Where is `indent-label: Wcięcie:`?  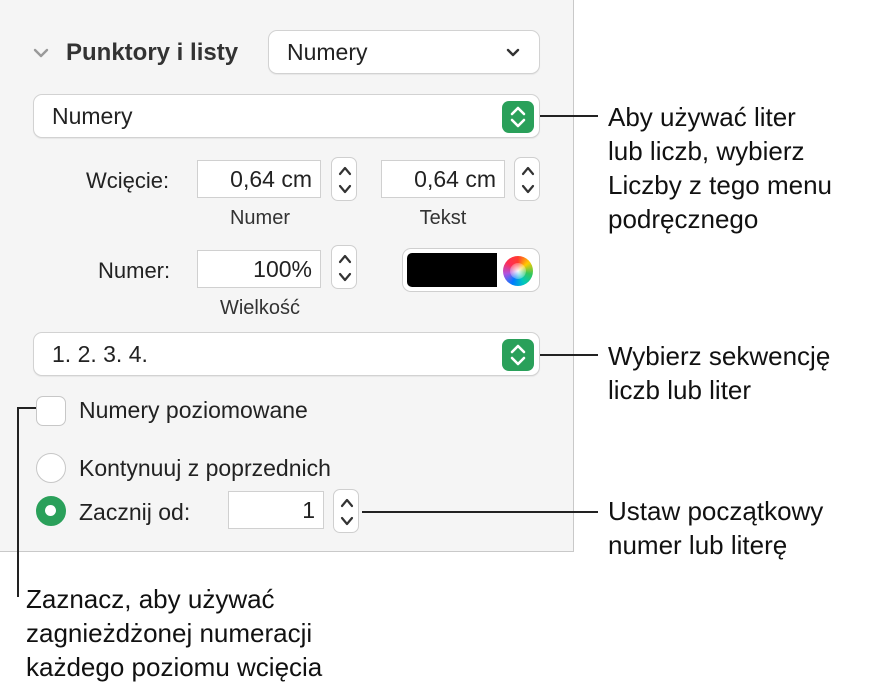
indent-label: Wcięcie: is located at coordinates (128, 180).